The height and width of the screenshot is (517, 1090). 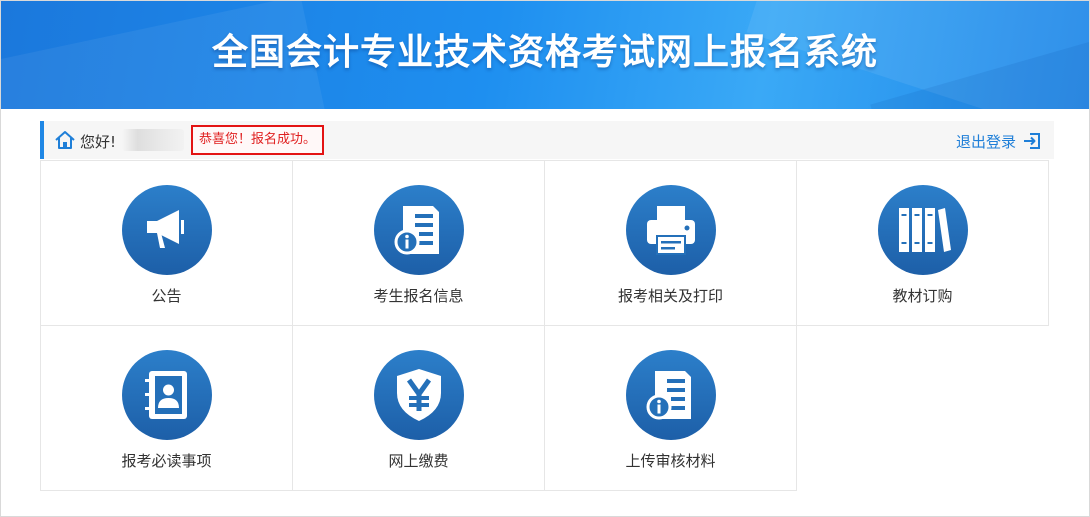 I want to click on yen-shield-icon, so click(x=419, y=395).